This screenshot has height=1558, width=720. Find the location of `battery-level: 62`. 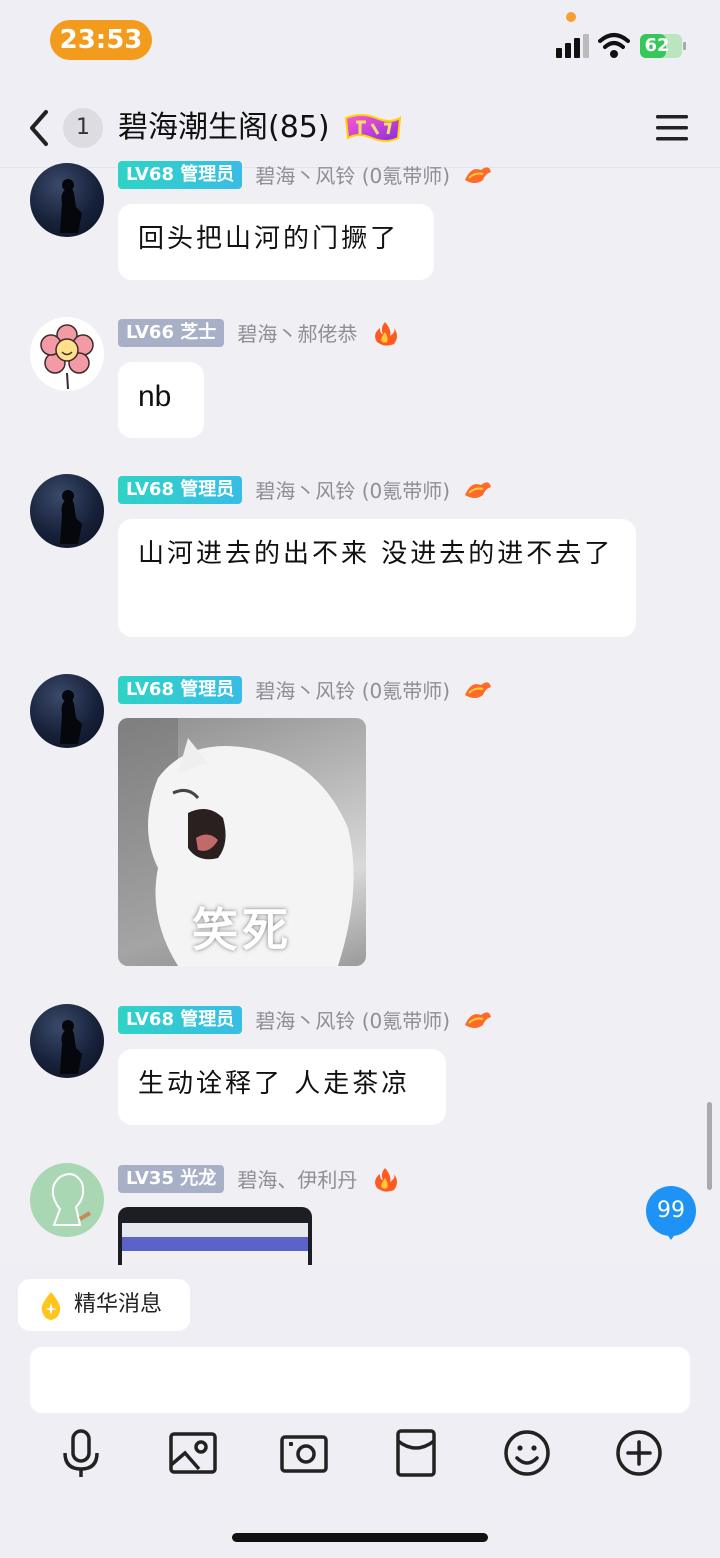

battery-level: 62 is located at coordinates (657, 45).